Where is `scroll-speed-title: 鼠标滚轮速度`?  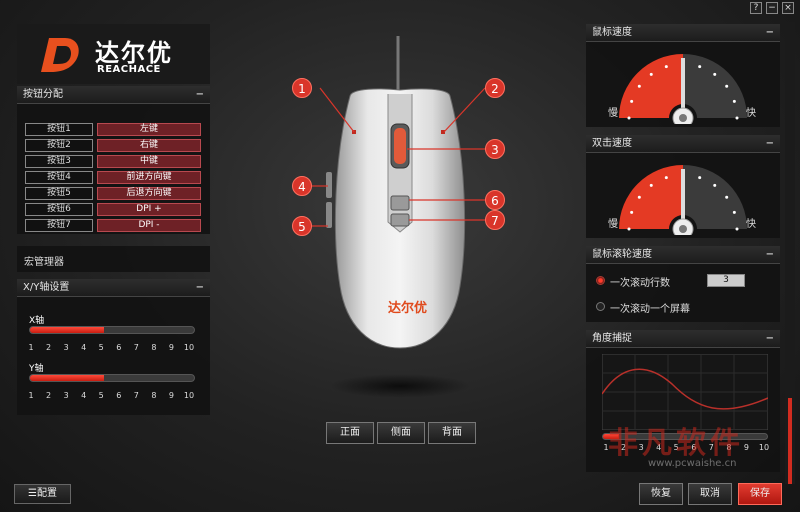
scroll-speed-title: 鼠标滚轮速度 is located at coordinates (622, 254).